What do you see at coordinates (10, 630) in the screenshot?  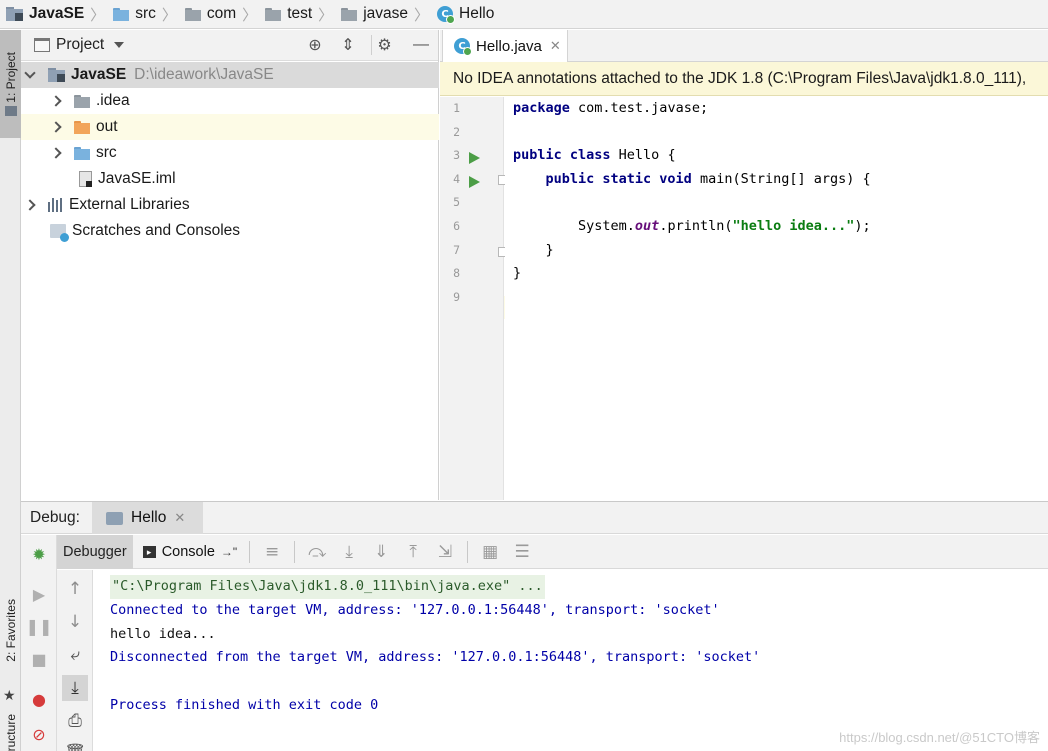 I see `tool-tab-favorites: 2: Favorites` at bounding box center [10, 630].